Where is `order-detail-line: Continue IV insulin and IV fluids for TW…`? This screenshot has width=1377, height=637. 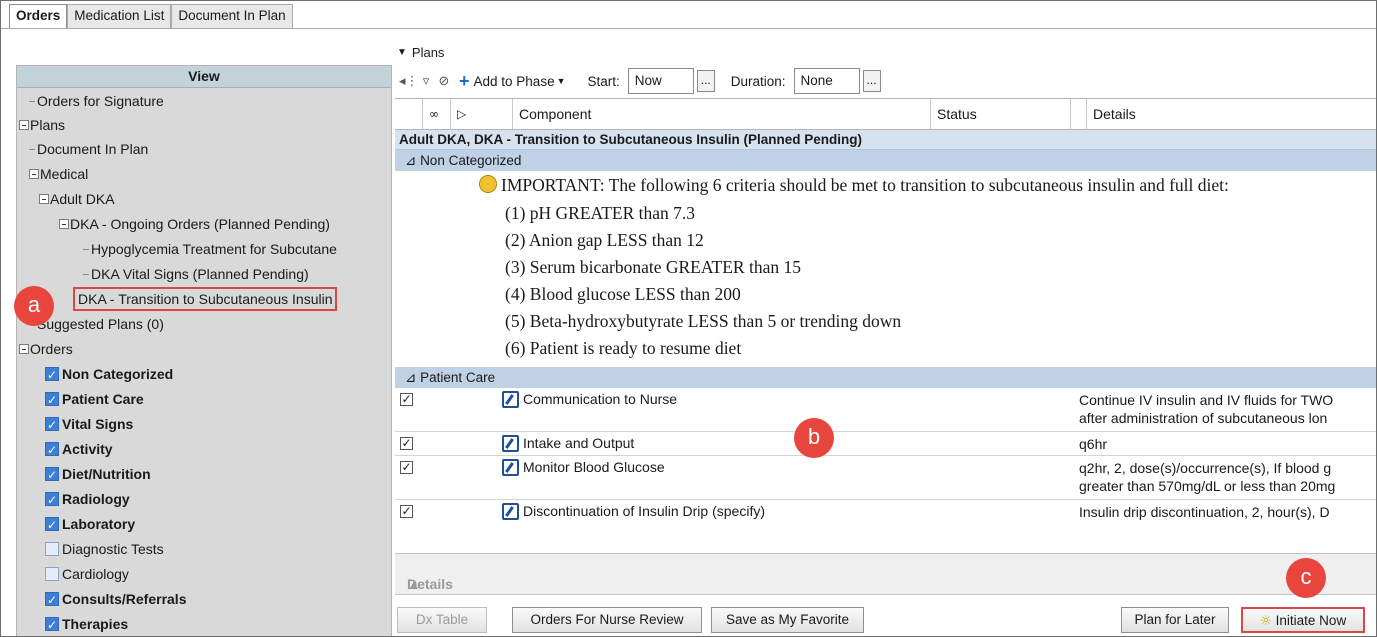
order-detail-line: Continue IV insulin and IV fluids for TW… is located at coordinates (1206, 400).